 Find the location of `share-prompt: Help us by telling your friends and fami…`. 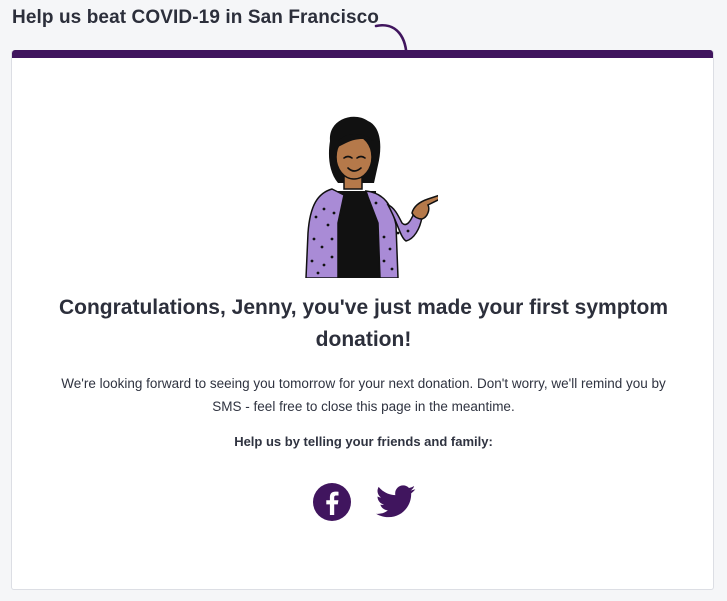

share-prompt: Help us by telling your friends and fami… is located at coordinates (363, 441).